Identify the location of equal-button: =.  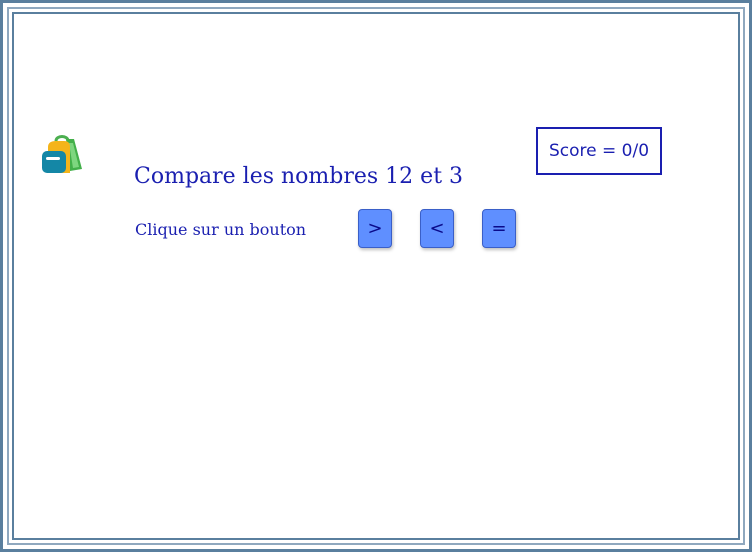
(499, 228).